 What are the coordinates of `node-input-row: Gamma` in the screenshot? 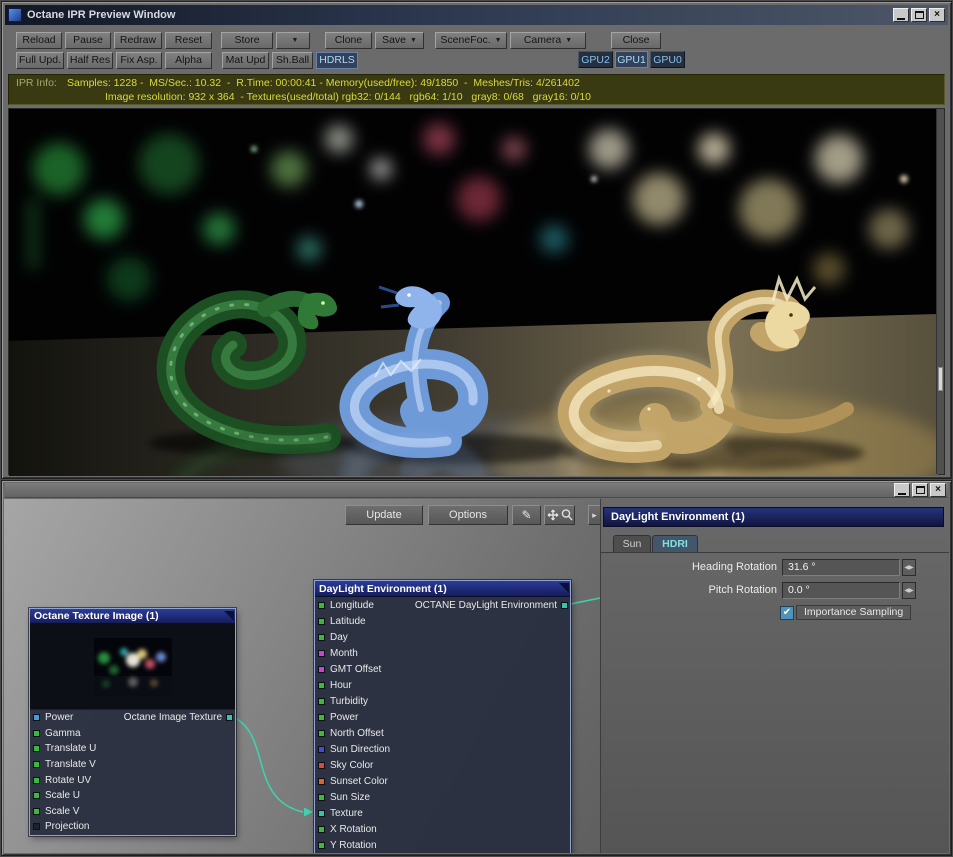 It's located at (132, 734).